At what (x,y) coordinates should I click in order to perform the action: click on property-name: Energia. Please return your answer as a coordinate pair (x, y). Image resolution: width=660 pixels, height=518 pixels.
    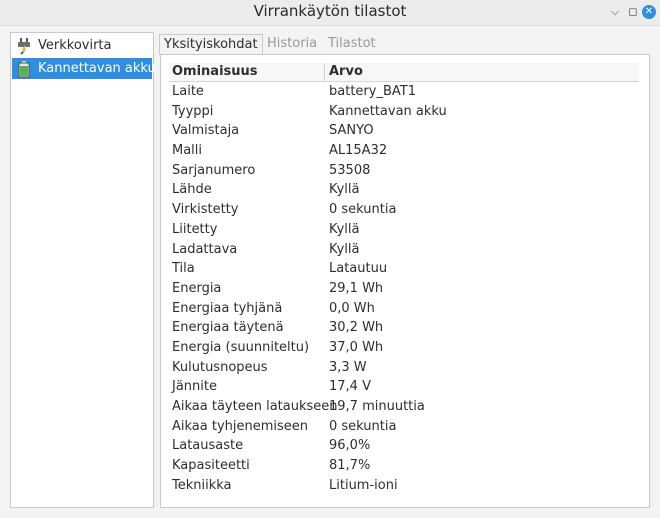
    Looking at the image, I should click on (197, 288).